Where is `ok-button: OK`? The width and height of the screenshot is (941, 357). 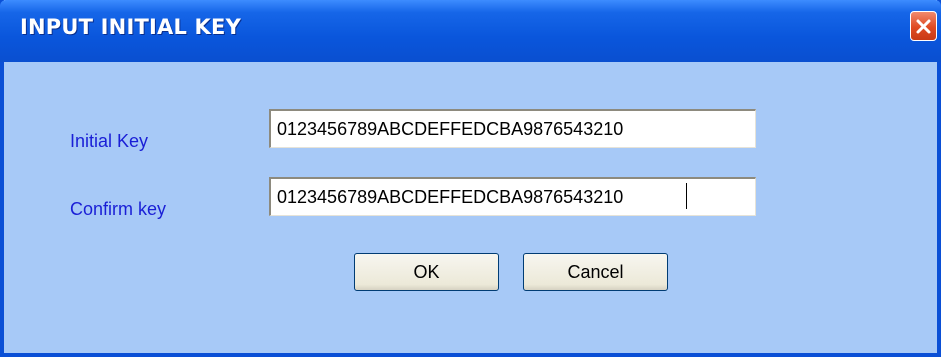 ok-button: OK is located at coordinates (426, 272).